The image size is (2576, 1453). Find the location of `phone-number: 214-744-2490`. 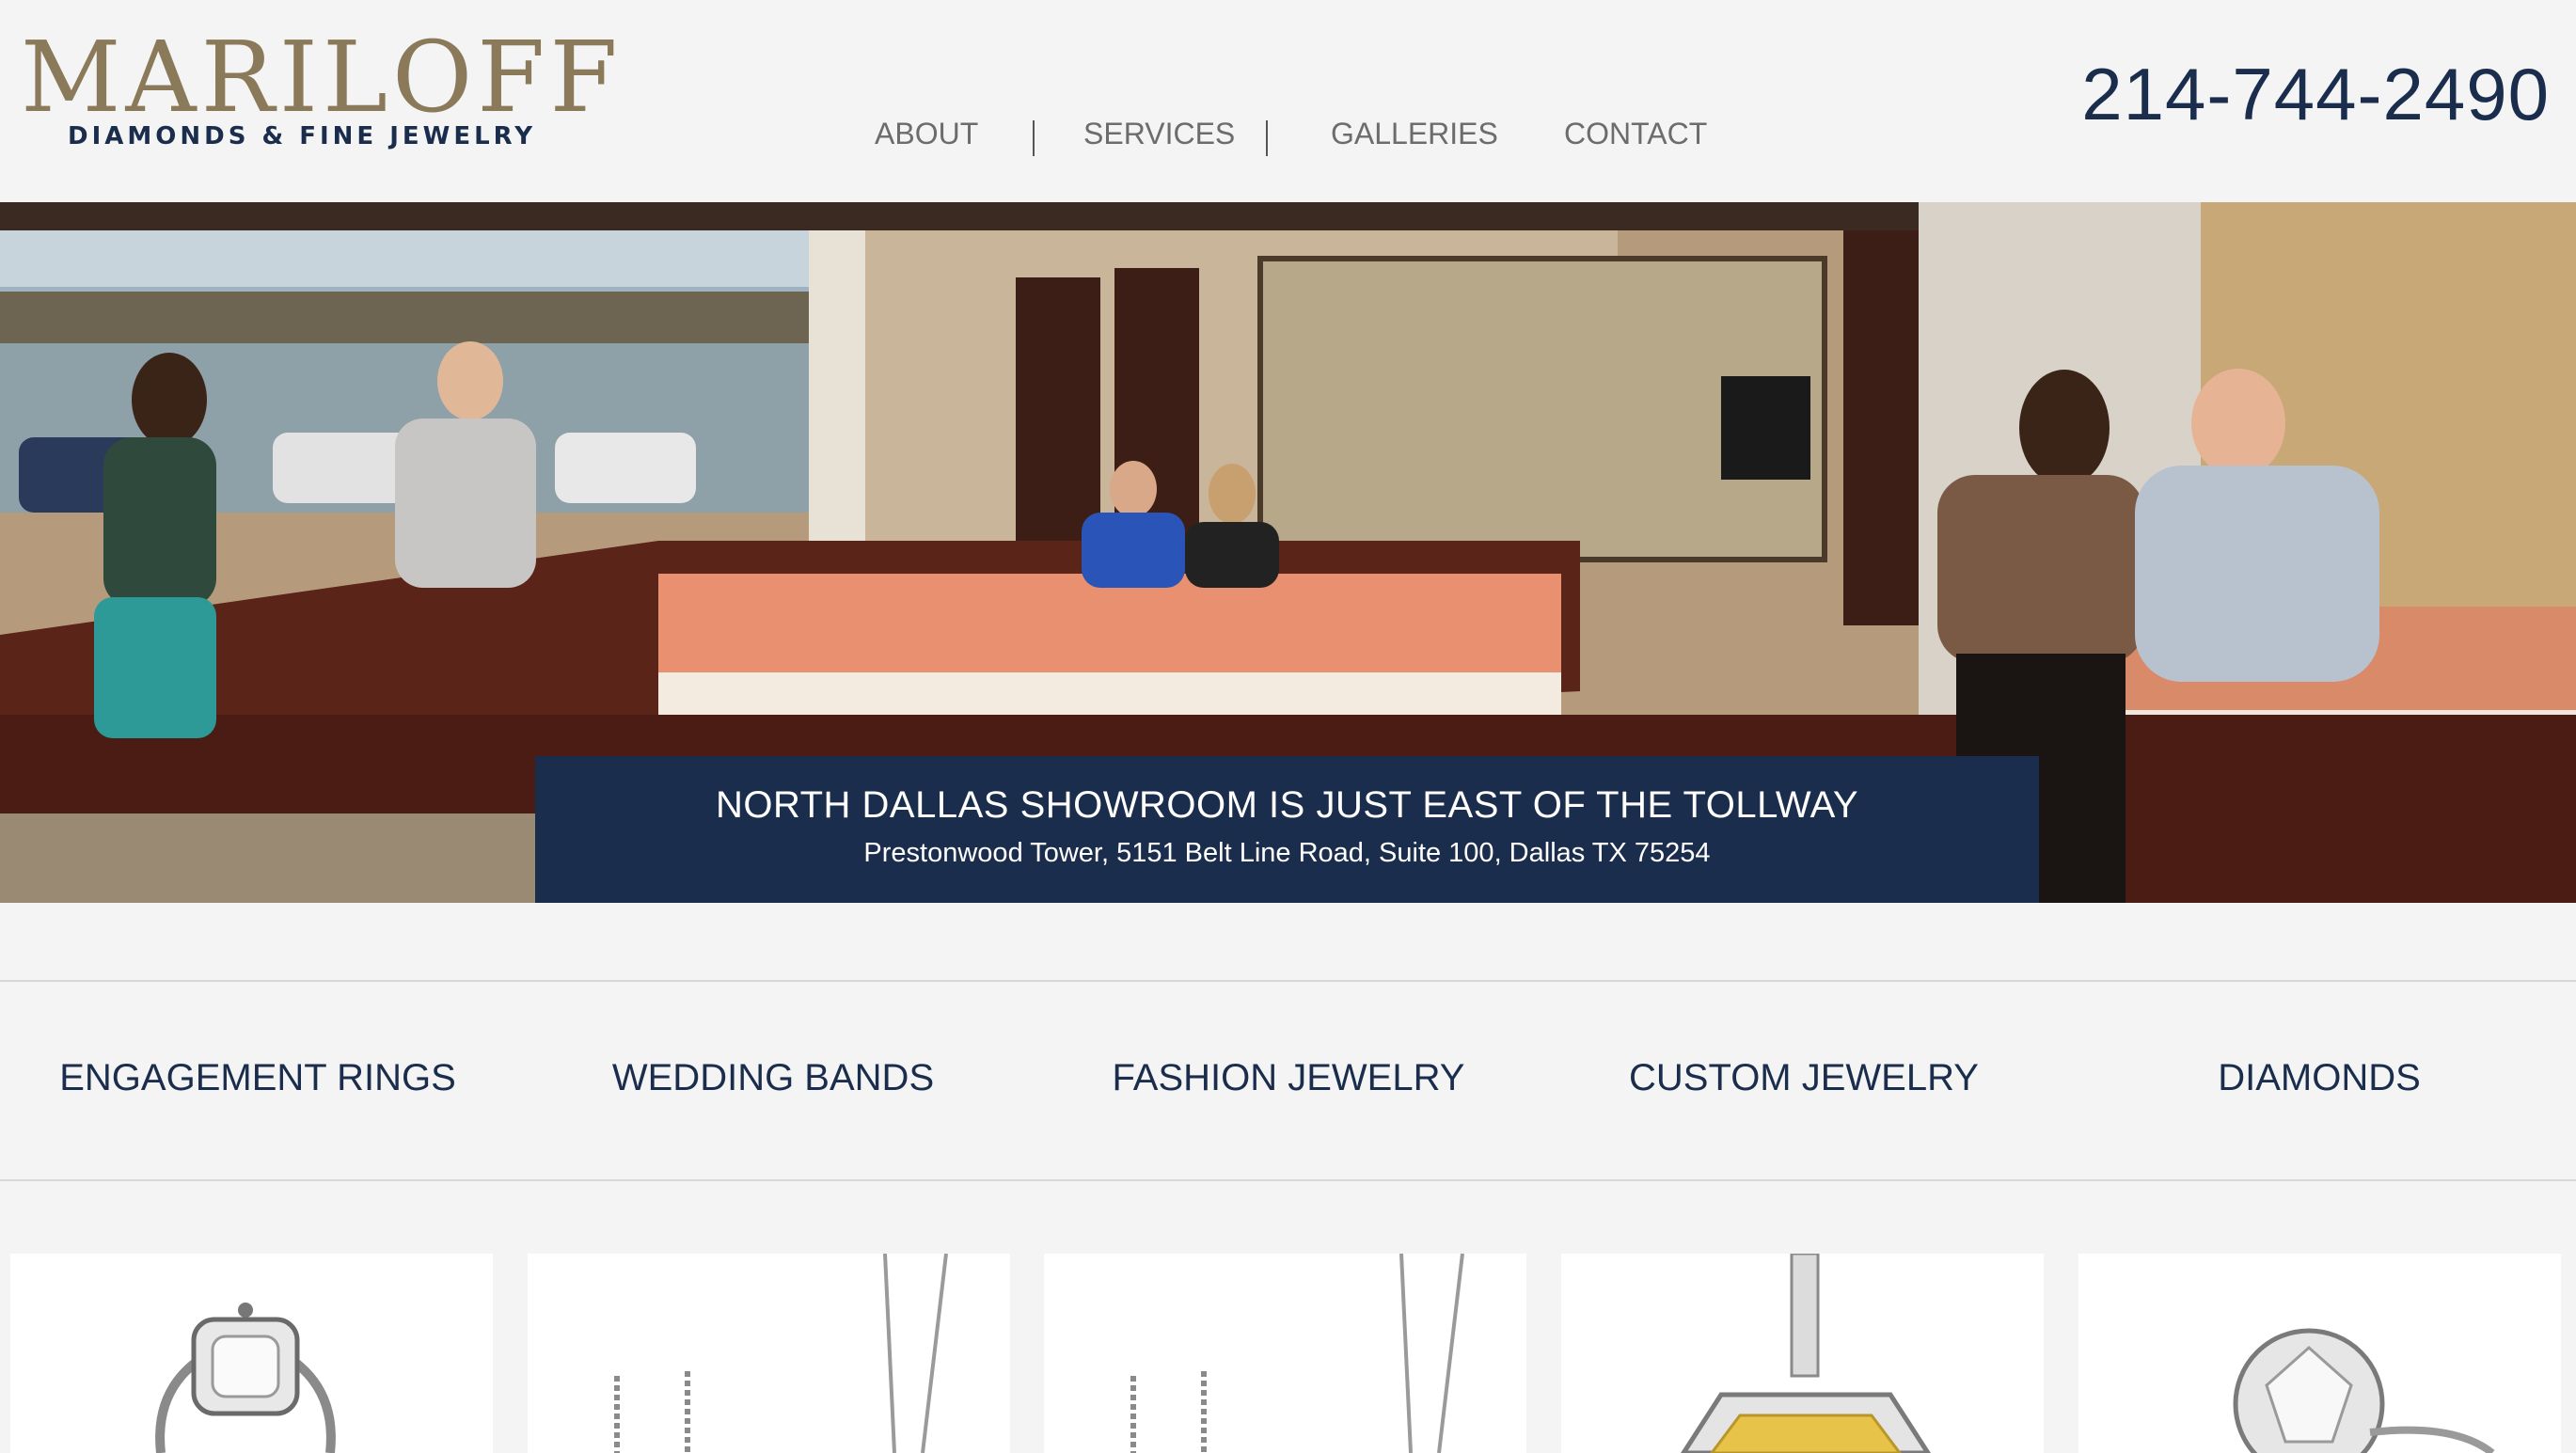

phone-number: 214-744-2490 is located at coordinates (2315, 94).